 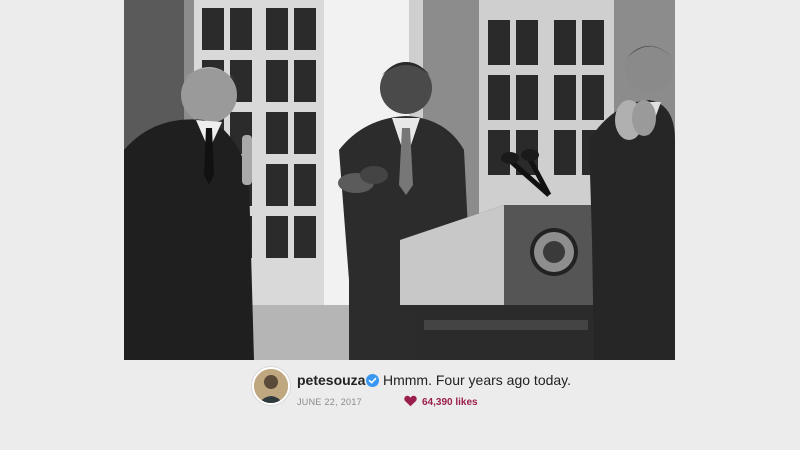 I want to click on avatar-image, so click(x=271, y=386).